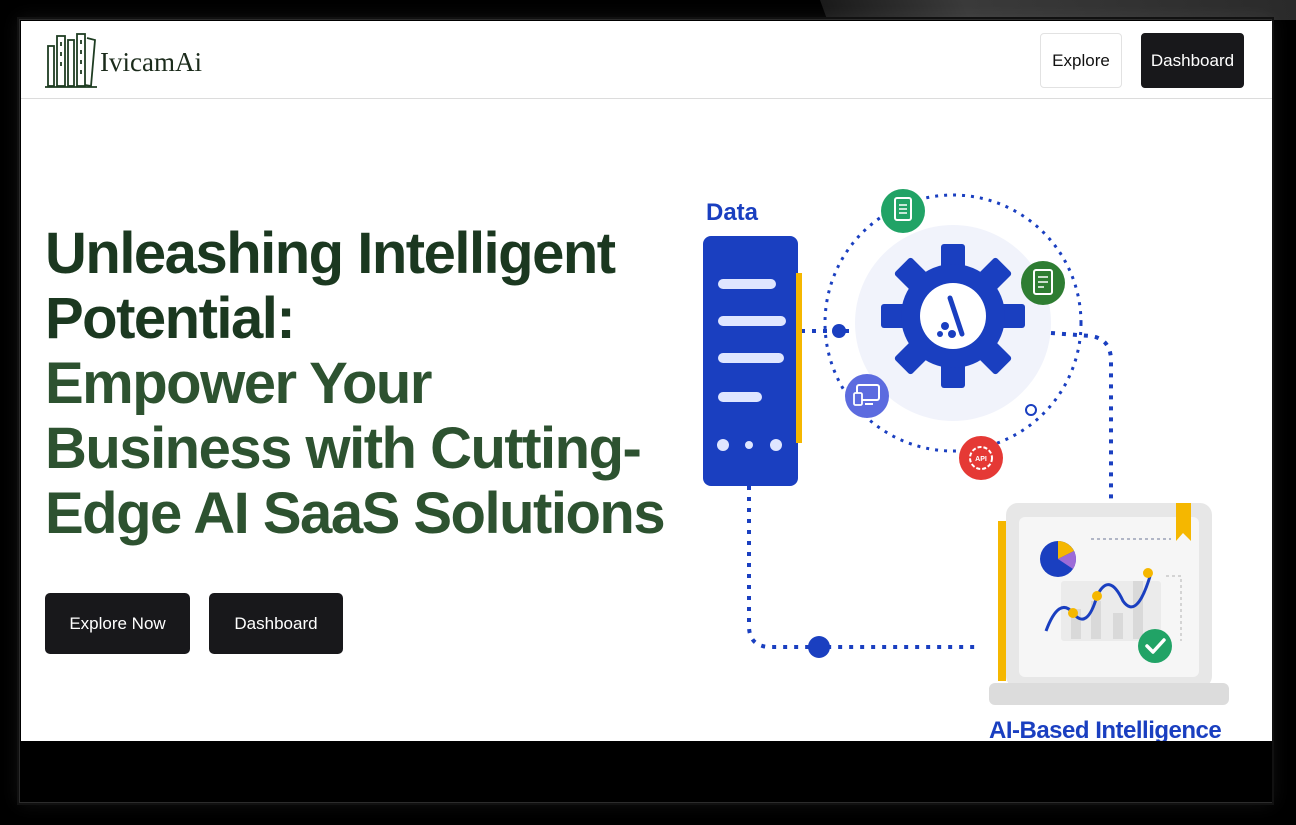  Describe the element at coordinates (1058, 10) in the screenshot. I see `backdrop-stripe` at that location.